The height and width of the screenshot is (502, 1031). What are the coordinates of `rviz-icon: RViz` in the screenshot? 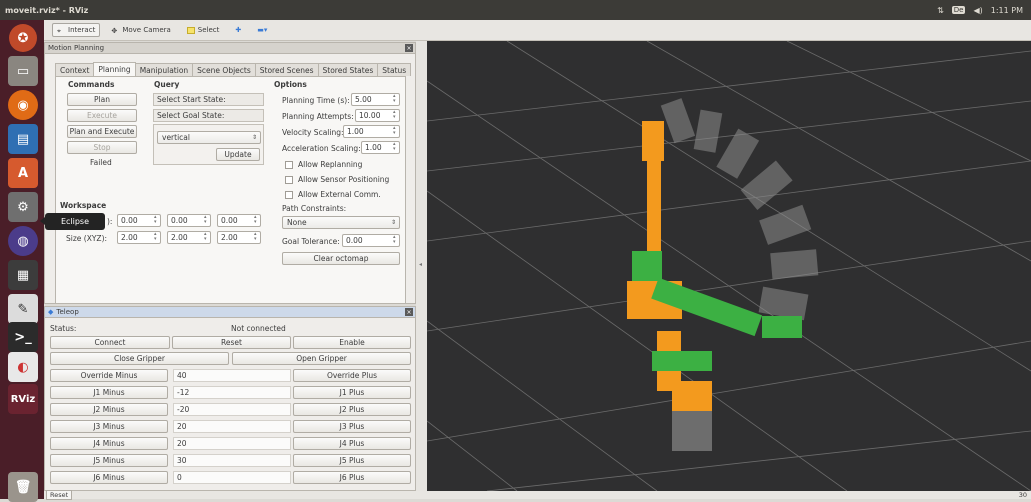 It's located at (23, 399).